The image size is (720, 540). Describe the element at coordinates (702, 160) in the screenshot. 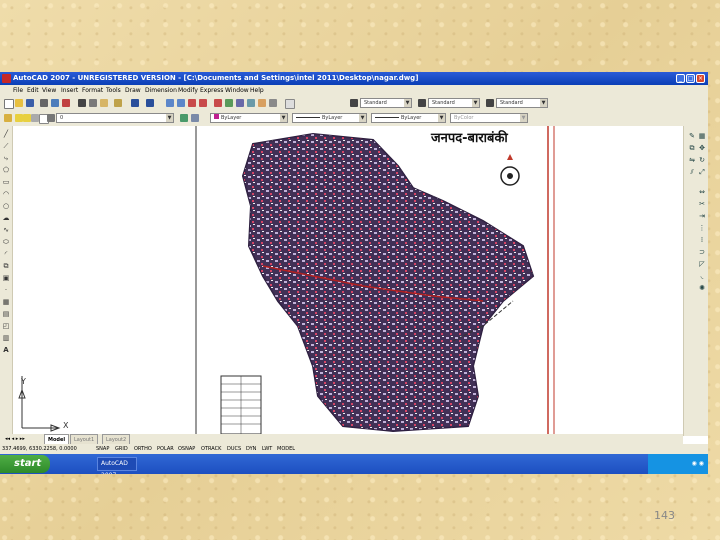

I see `rotate-icon: ↻` at that location.